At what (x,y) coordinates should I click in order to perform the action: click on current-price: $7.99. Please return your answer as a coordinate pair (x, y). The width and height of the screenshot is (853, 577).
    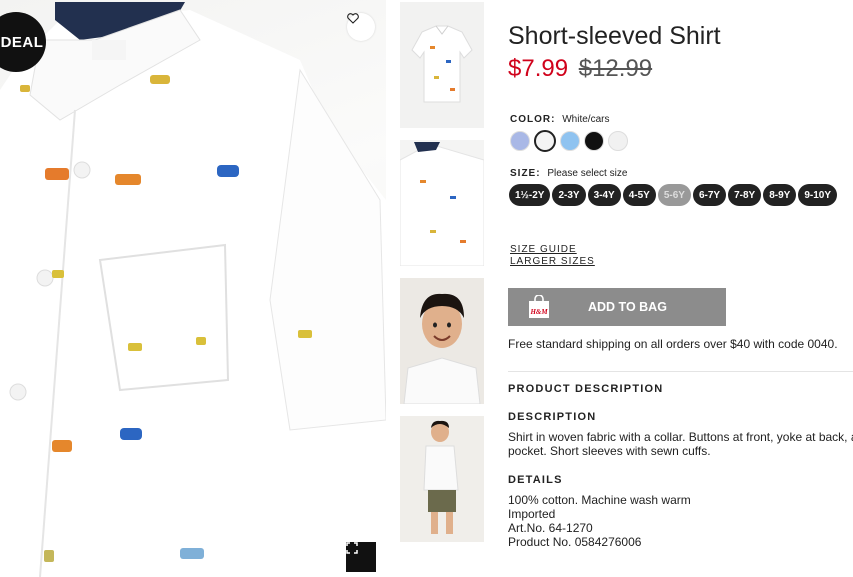
    Looking at the image, I should click on (538, 68).